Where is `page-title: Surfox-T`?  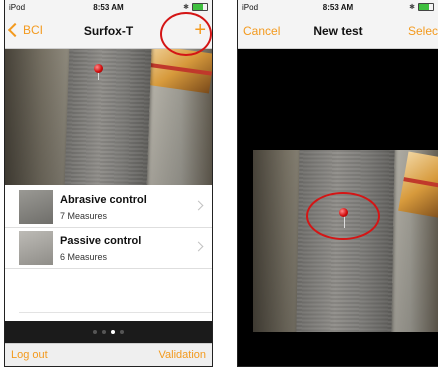
page-title: Surfox-T is located at coordinates (108, 31).